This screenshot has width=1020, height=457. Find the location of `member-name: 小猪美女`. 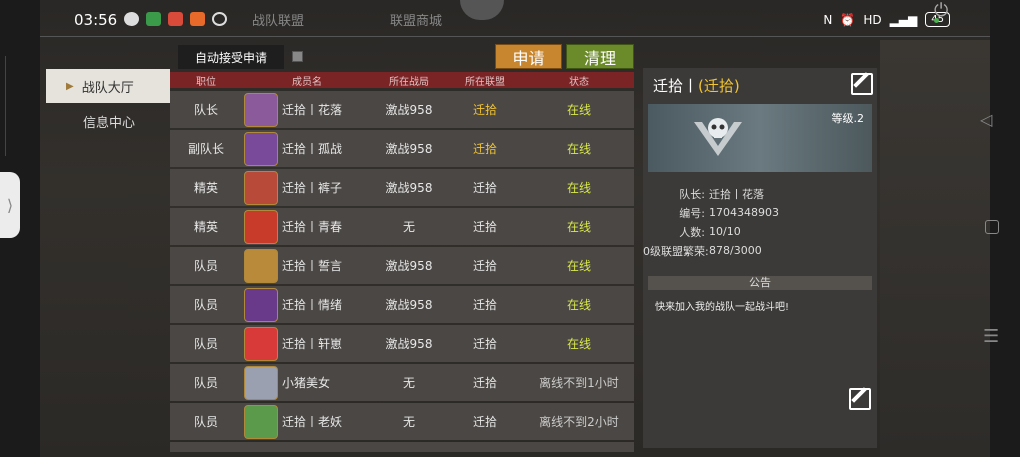

member-name: 小猪美女 is located at coordinates (306, 383).